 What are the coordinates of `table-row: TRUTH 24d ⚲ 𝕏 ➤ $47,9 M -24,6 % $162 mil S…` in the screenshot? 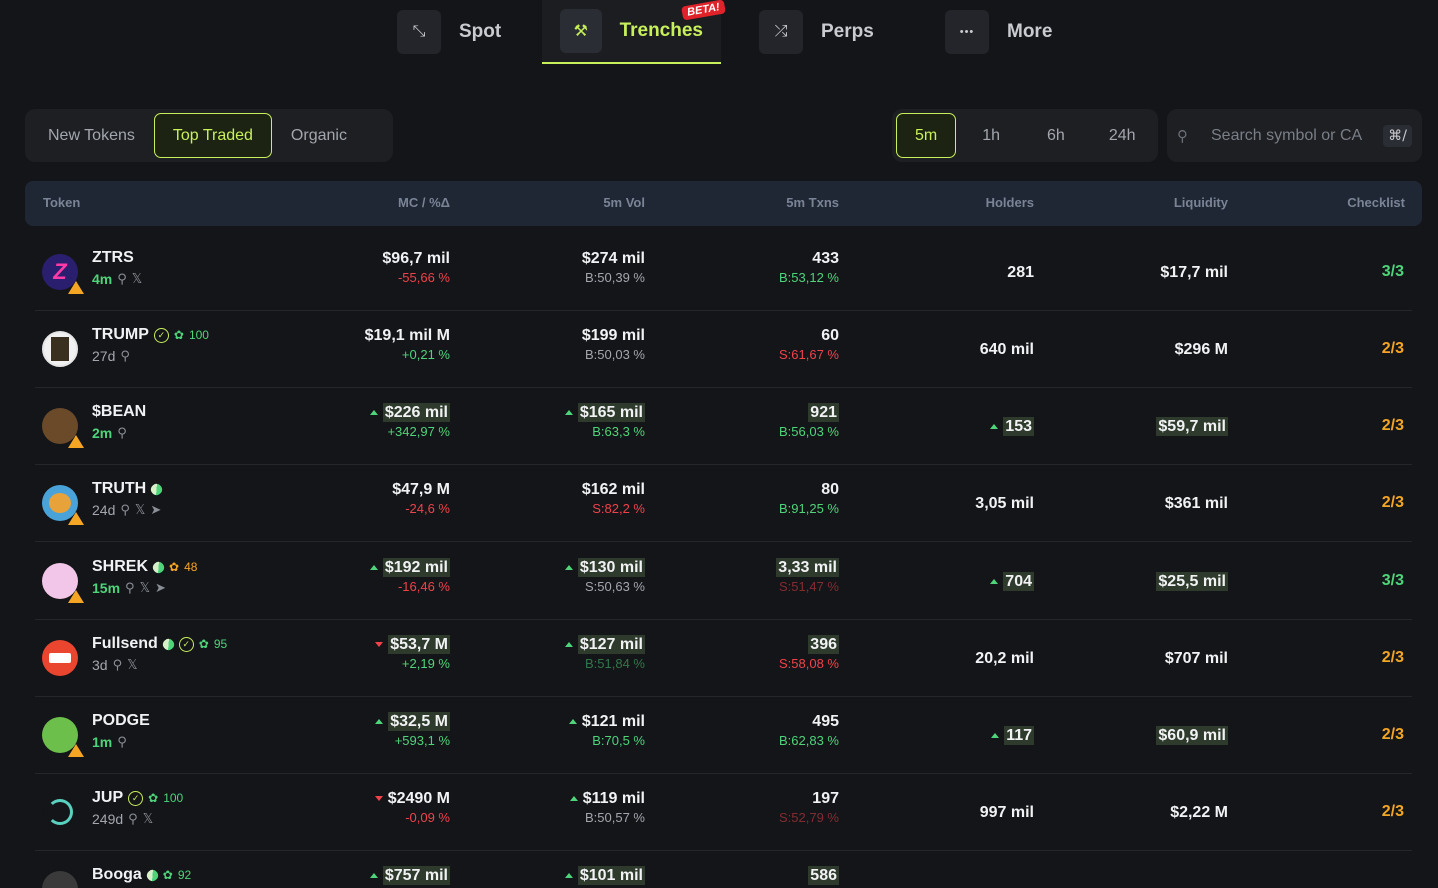 It's located at (723, 503).